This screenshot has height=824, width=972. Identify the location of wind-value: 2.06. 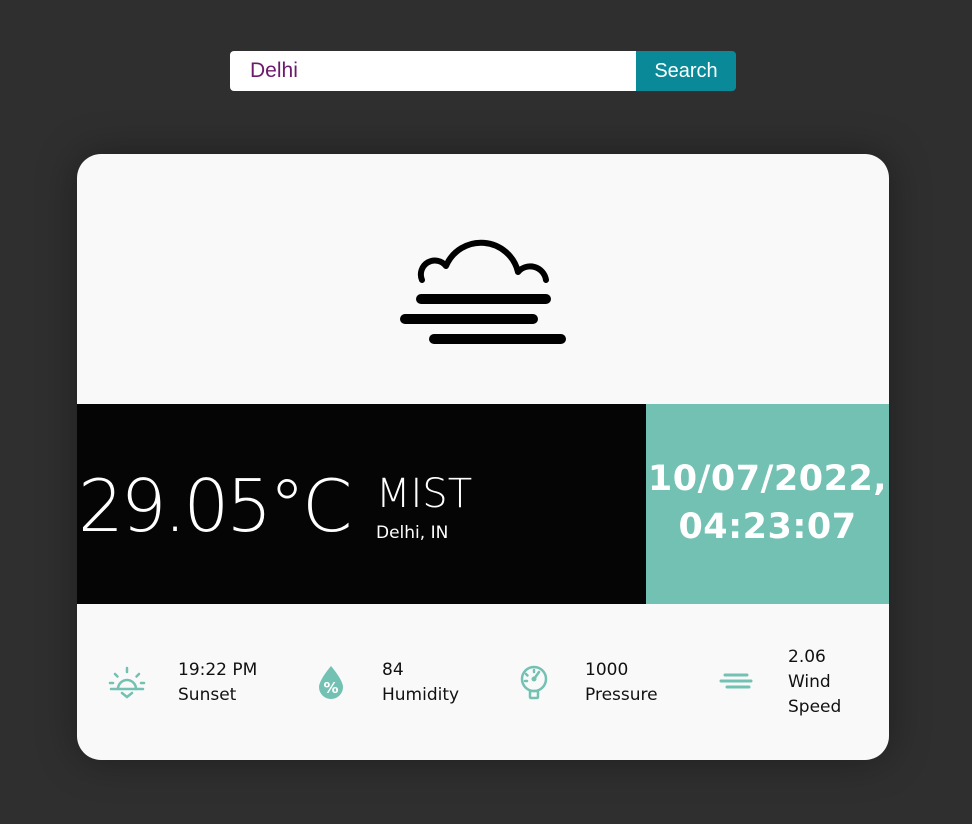
(807, 657).